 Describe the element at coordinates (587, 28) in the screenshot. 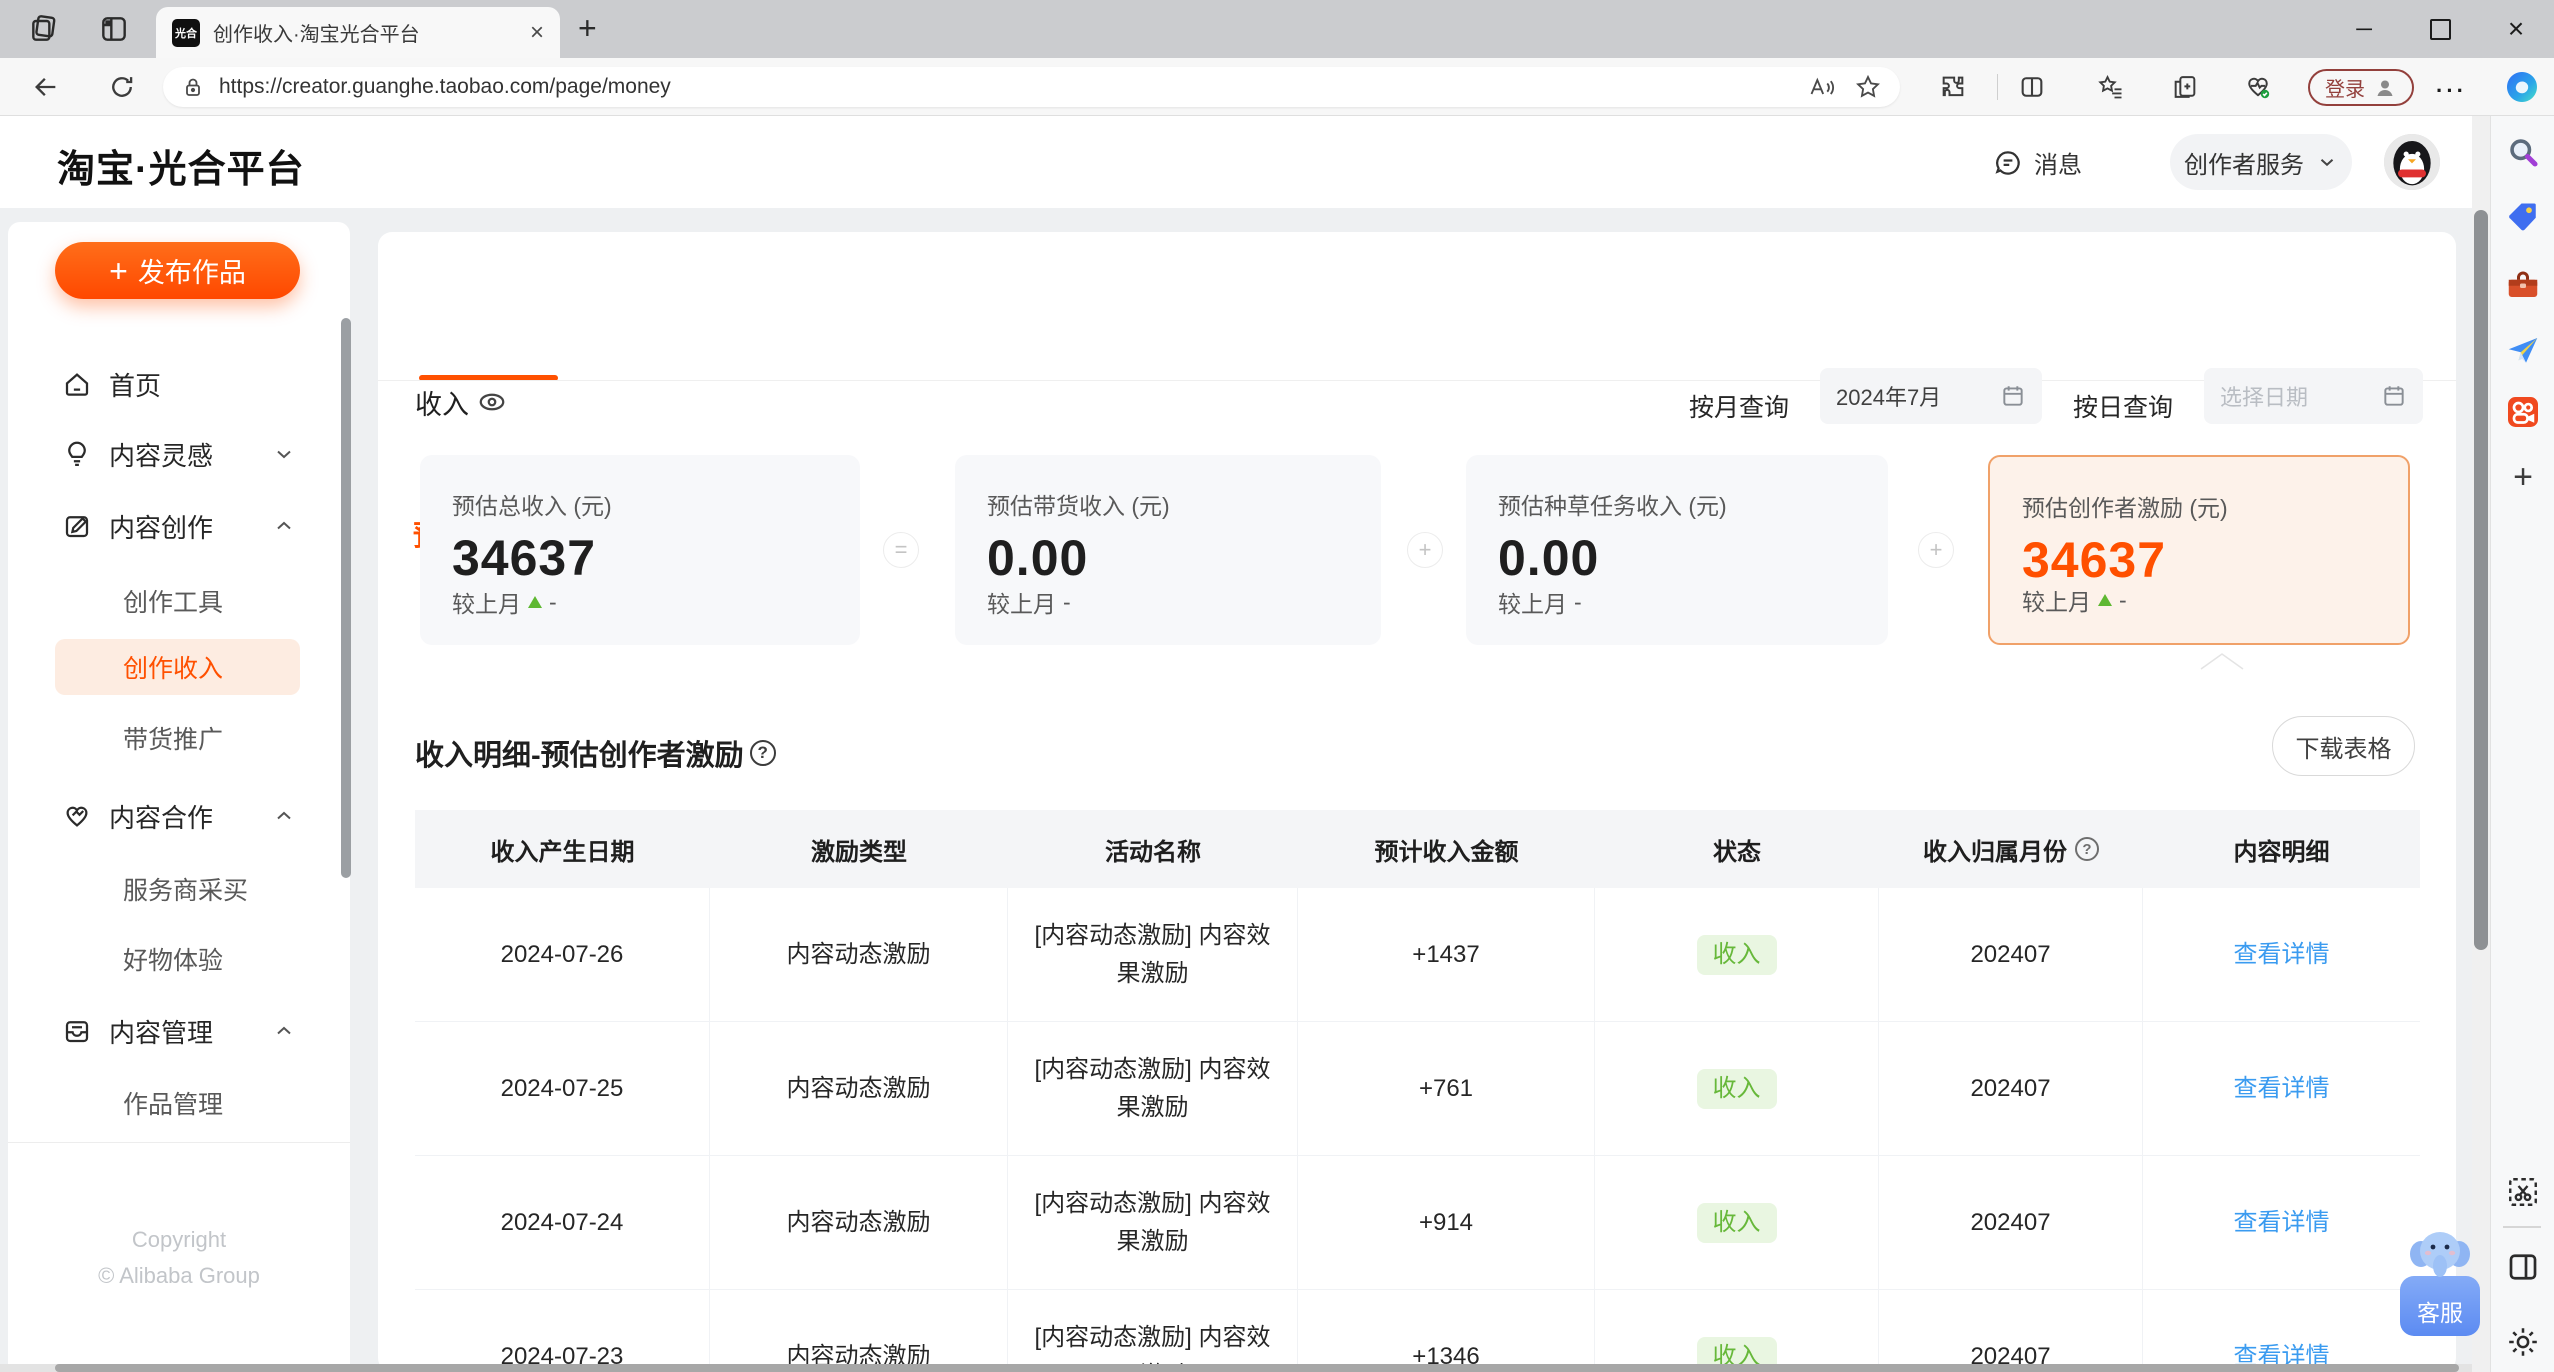

I see `new-tab-icon: +` at that location.